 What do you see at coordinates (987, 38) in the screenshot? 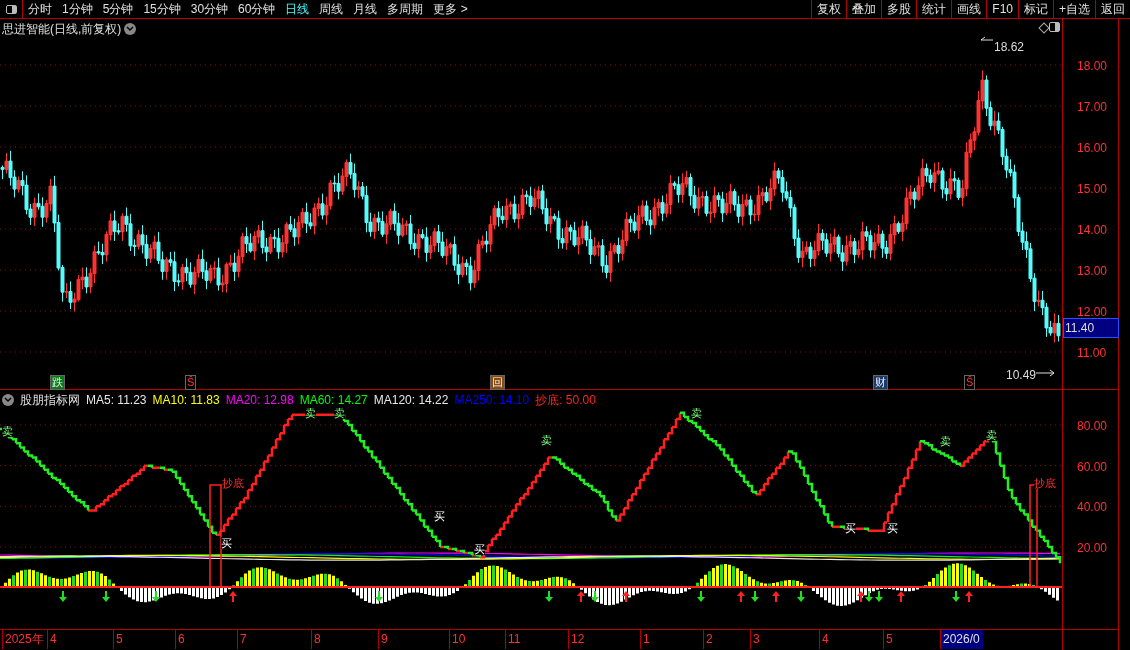
I see `high-pointer-icon` at bounding box center [987, 38].